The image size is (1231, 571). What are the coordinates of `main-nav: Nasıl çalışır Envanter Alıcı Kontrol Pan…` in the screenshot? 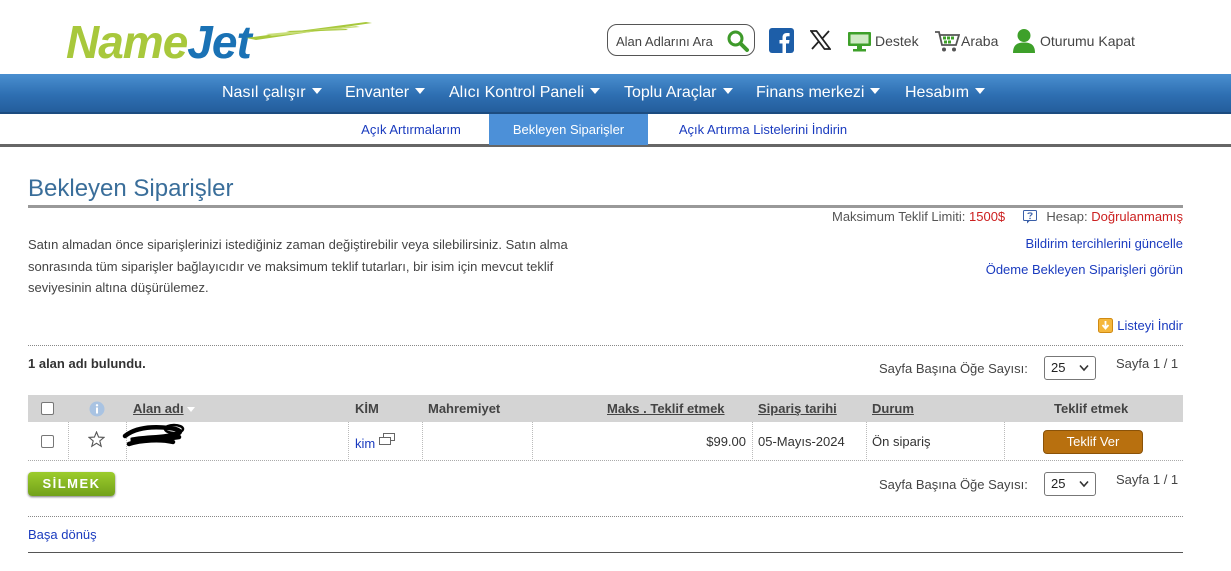 It's located at (615, 94).